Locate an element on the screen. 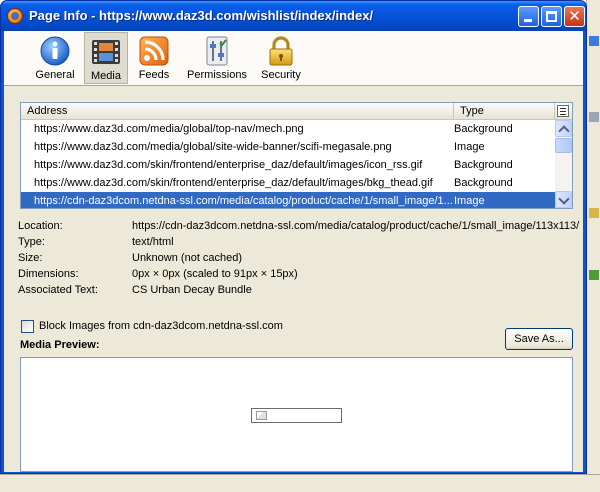 The width and height of the screenshot is (600, 492). tab-media: Media is located at coordinates (106, 58).